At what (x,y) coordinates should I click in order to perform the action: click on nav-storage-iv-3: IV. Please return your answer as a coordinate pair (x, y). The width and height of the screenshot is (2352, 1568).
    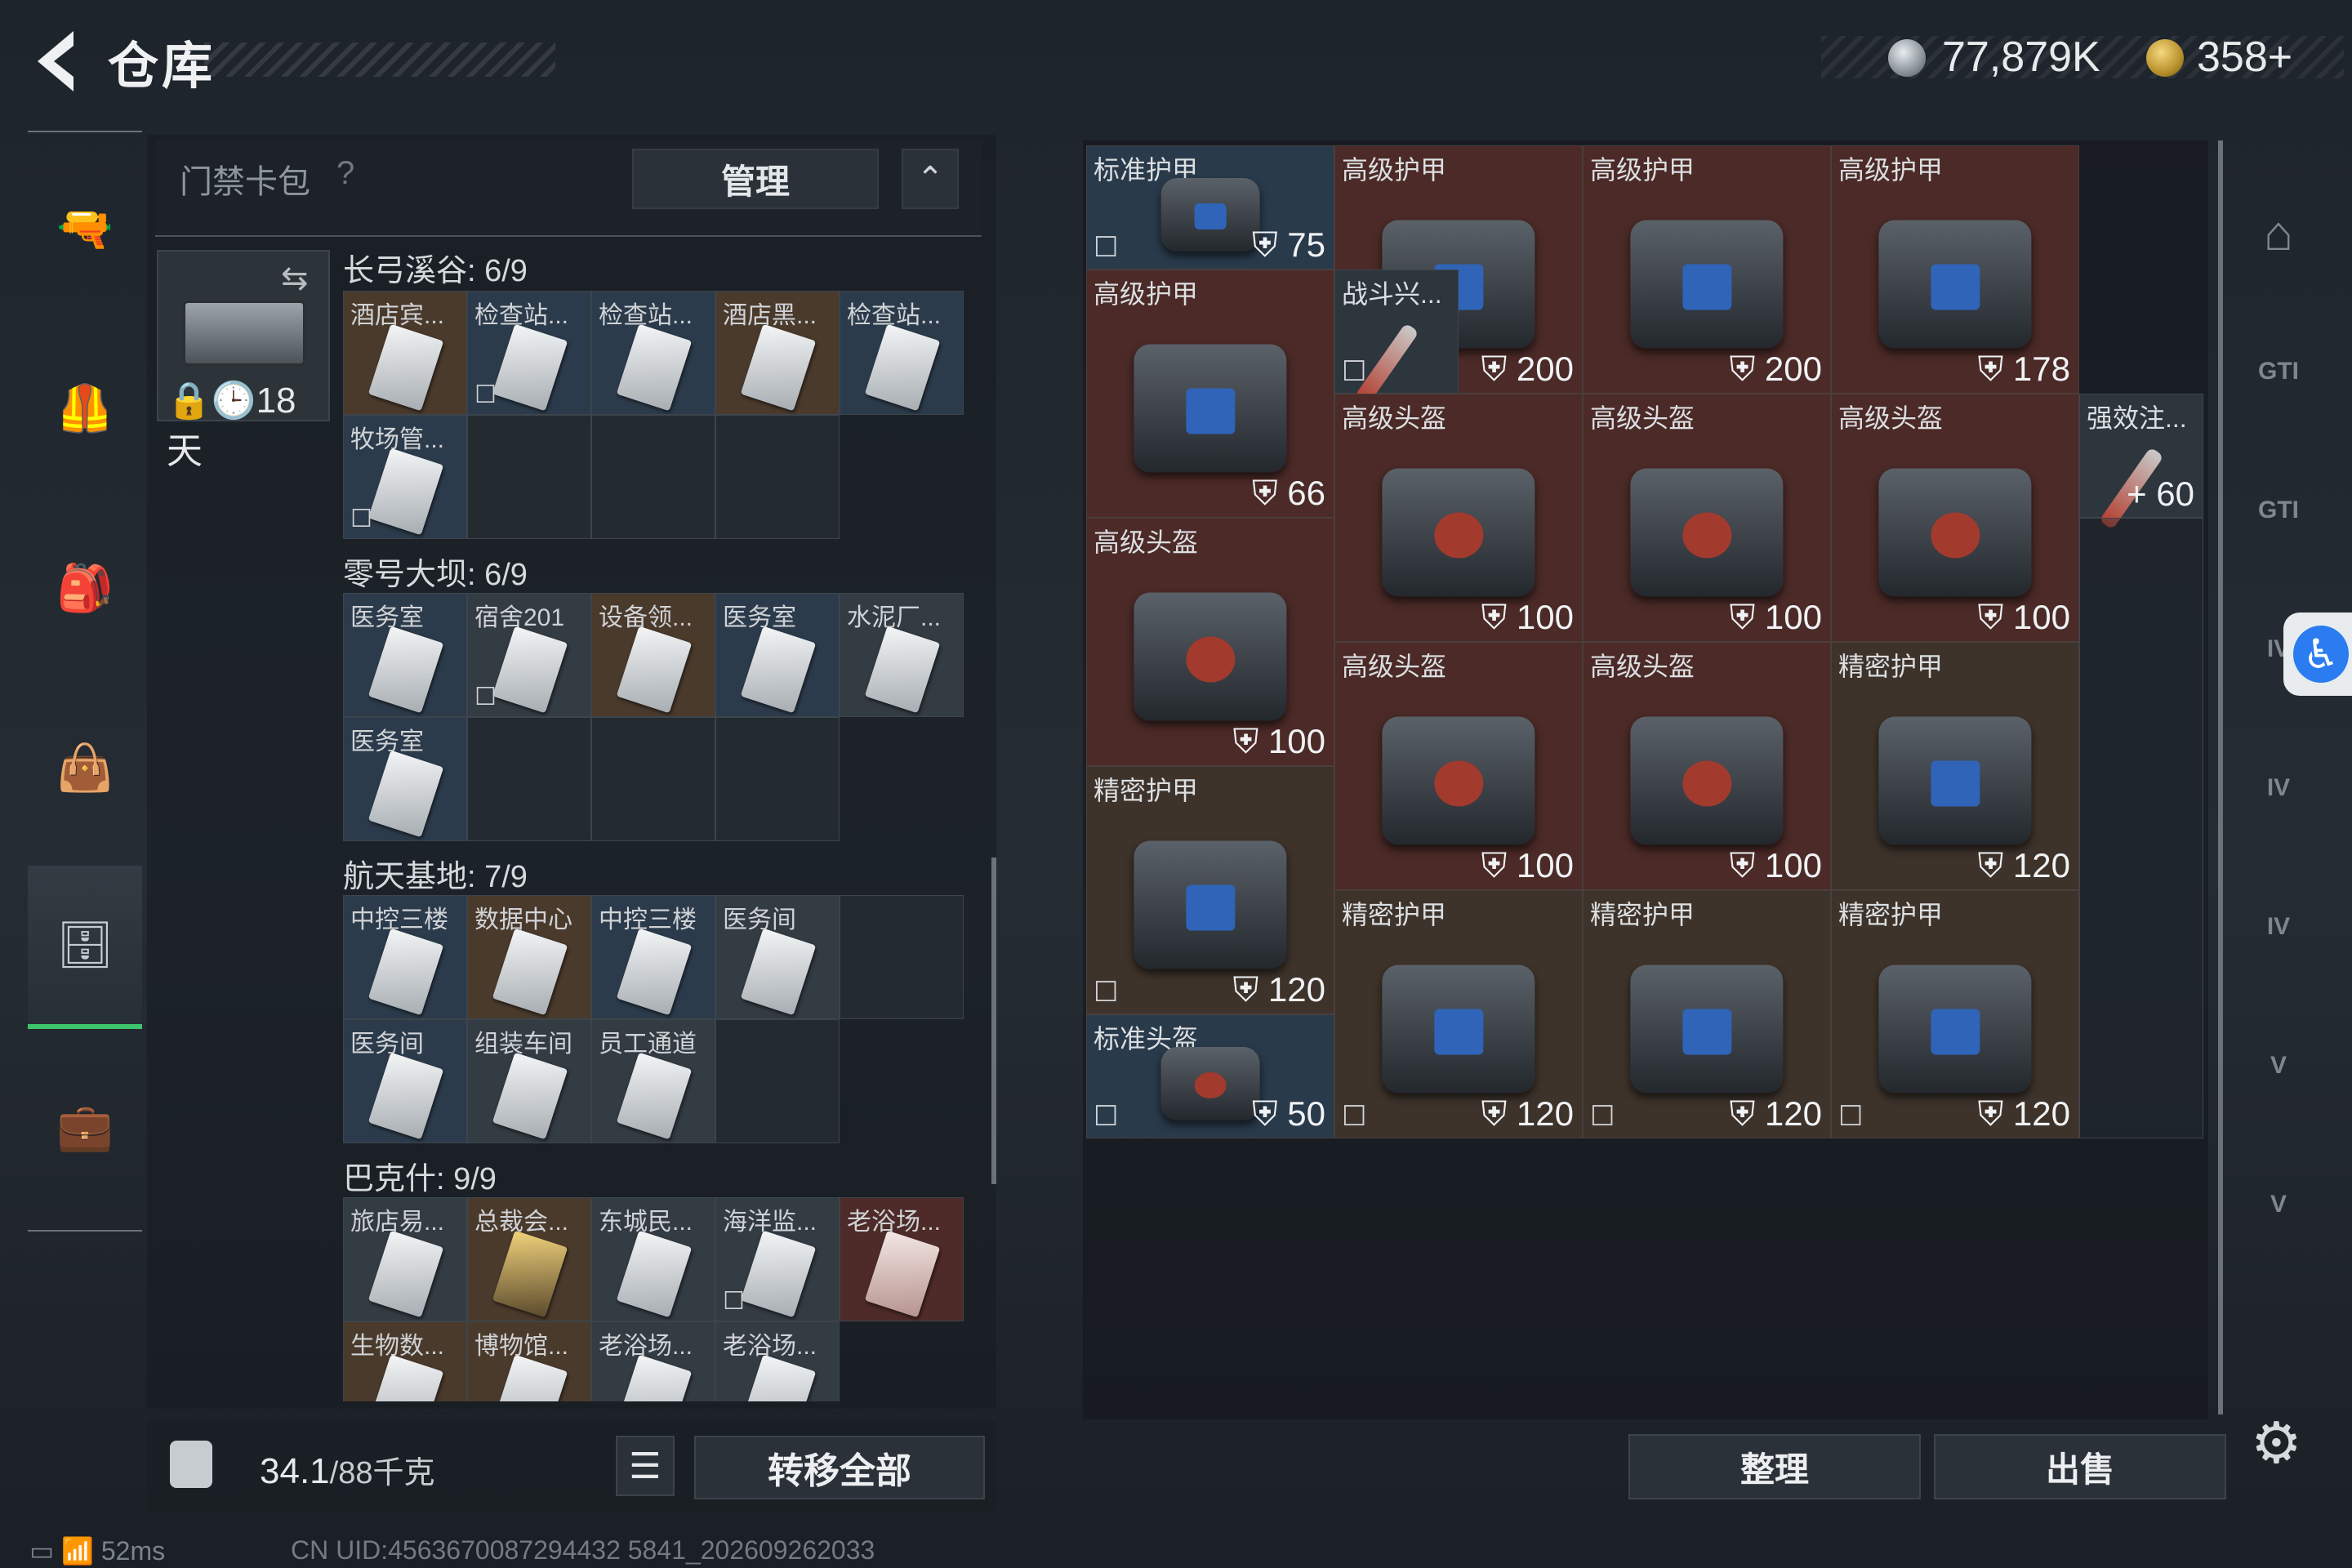
    Looking at the image, I should click on (2279, 927).